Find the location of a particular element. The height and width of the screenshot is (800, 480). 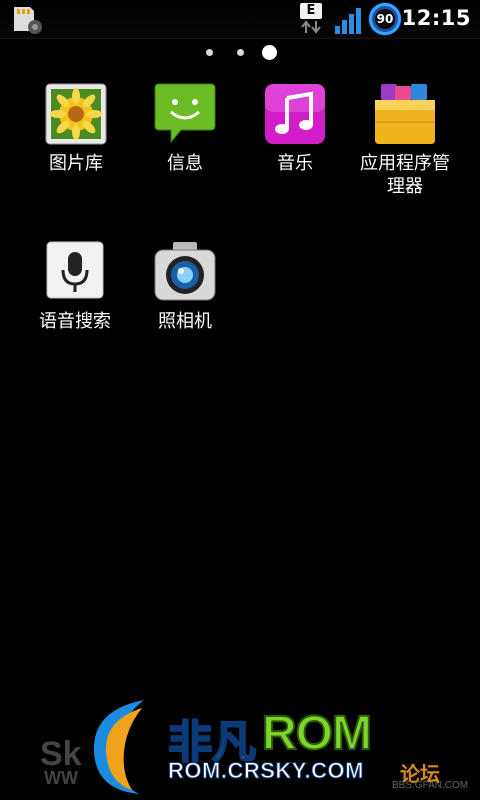

page-indicator is located at coordinates (240, 53).